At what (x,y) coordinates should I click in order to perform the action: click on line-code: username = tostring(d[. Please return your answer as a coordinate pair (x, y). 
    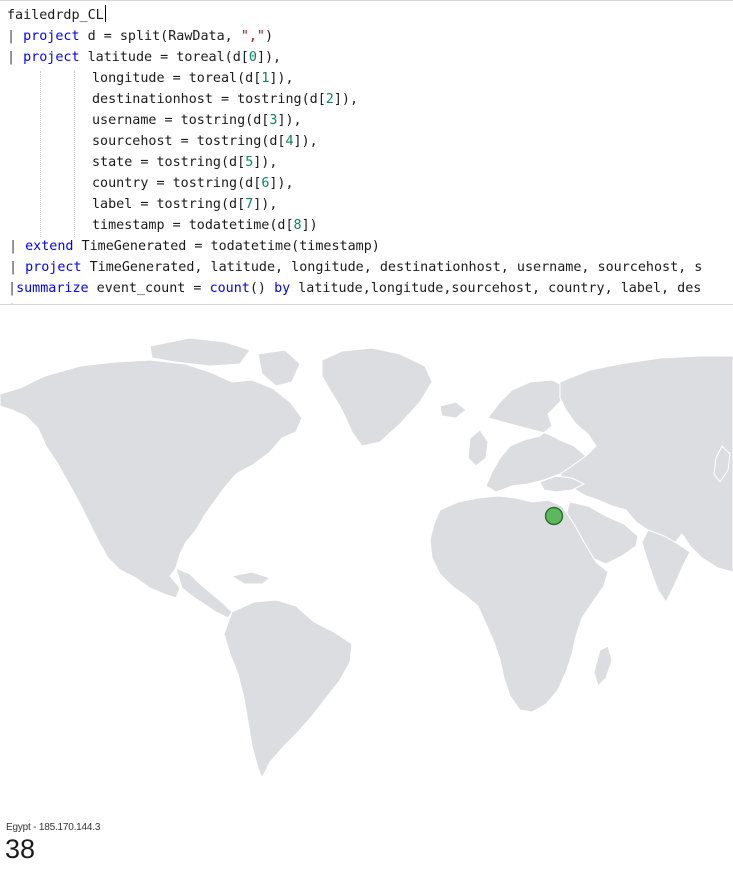
    Looking at the image, I should click on (181, 120).